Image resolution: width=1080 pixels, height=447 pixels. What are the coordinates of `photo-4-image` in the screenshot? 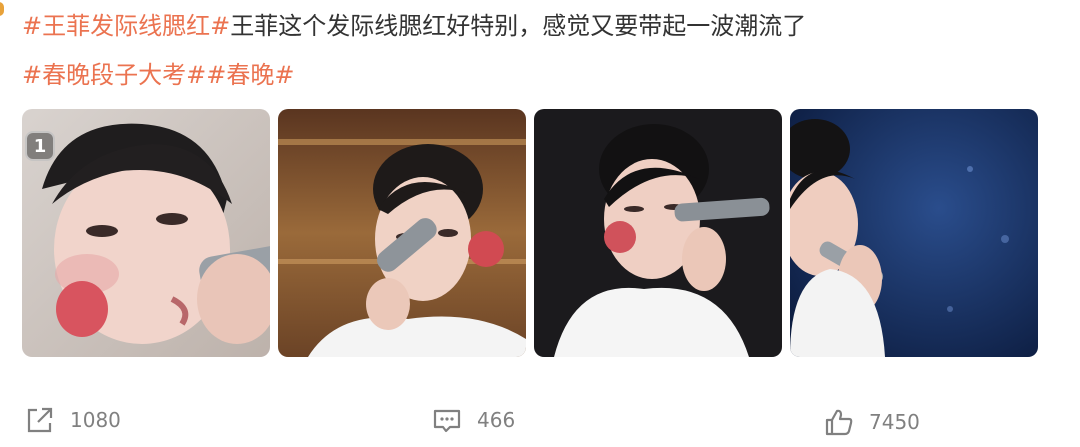 It's located at (914, 233).